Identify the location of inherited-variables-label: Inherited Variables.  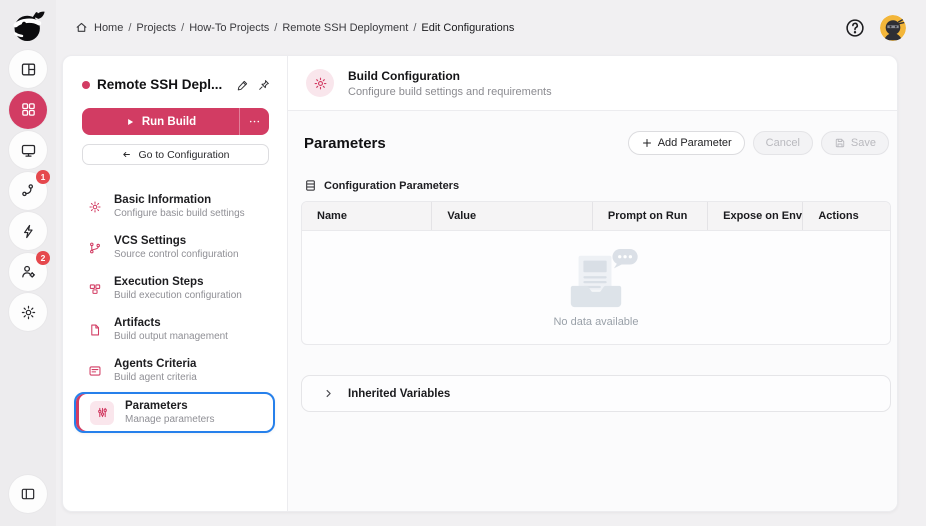
(399, 393).